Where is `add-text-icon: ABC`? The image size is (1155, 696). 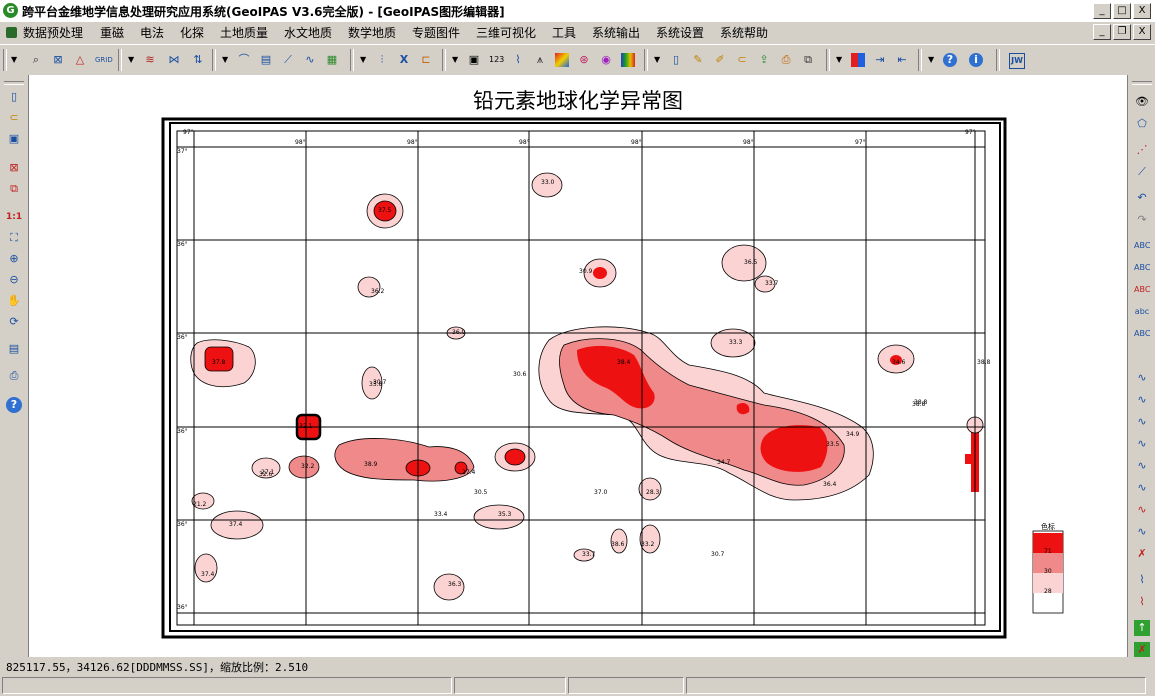 add-text-icon: ABC is located at coordinates (1142, 246).